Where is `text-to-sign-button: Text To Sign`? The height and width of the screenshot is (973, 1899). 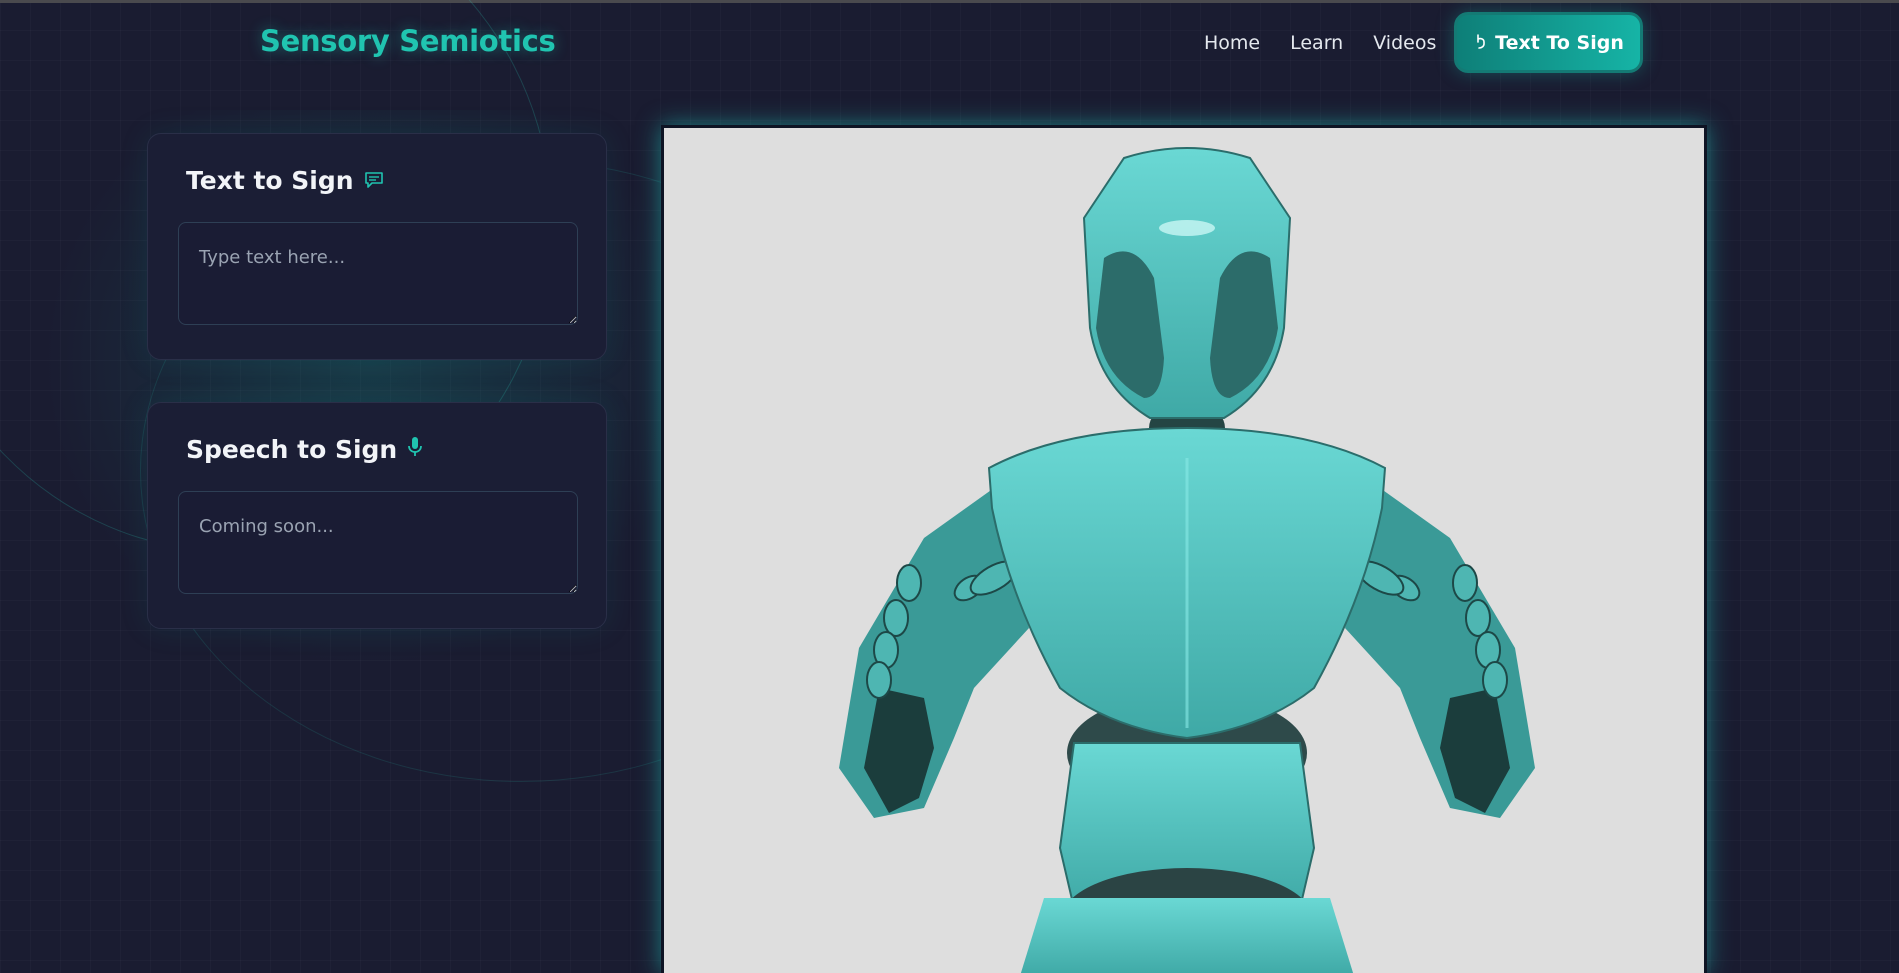
text-to-sign-button: Text To Sign is located at coordinates (1548, 42).